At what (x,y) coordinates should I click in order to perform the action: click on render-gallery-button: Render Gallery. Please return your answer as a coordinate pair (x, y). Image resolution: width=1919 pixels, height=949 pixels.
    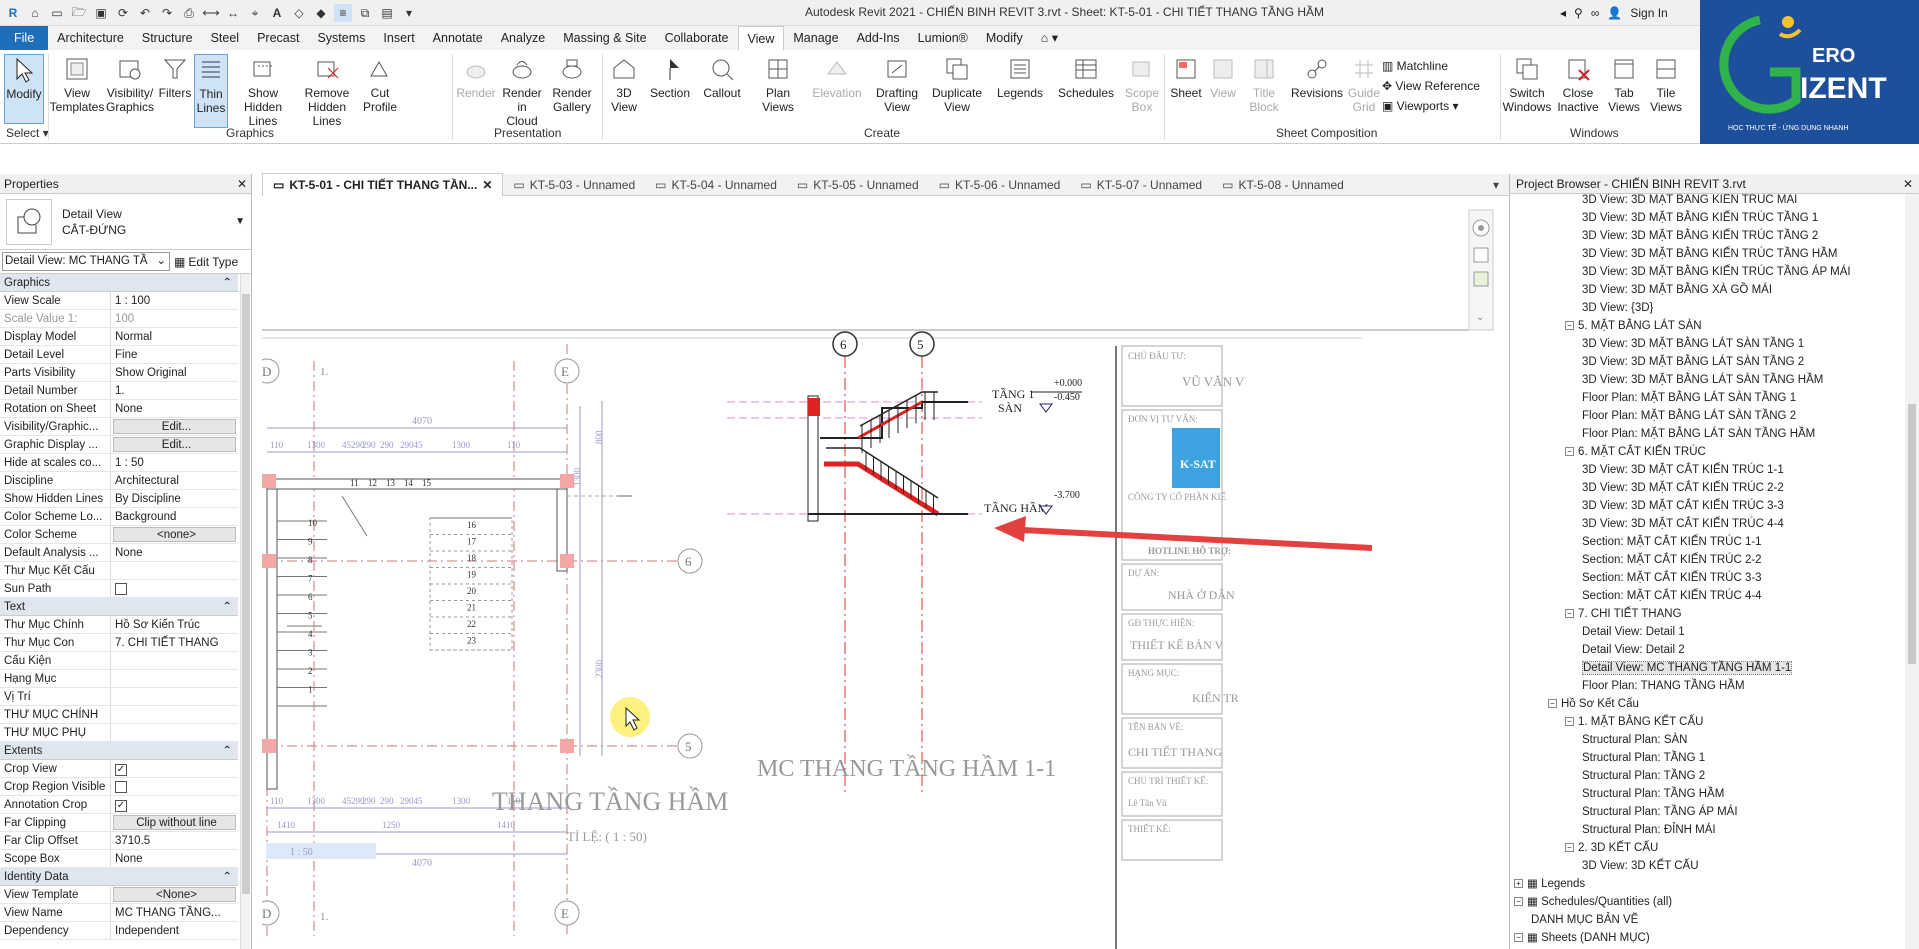
    Looking at the image, I should click on (572, 84).